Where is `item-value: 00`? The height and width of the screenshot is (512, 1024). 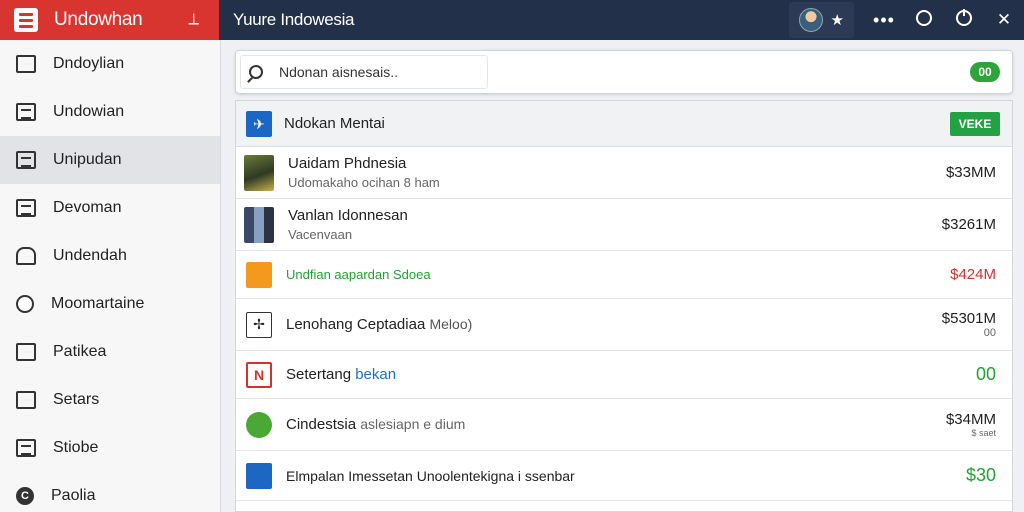 item-value: 00 is located at coordinates (985, 374).